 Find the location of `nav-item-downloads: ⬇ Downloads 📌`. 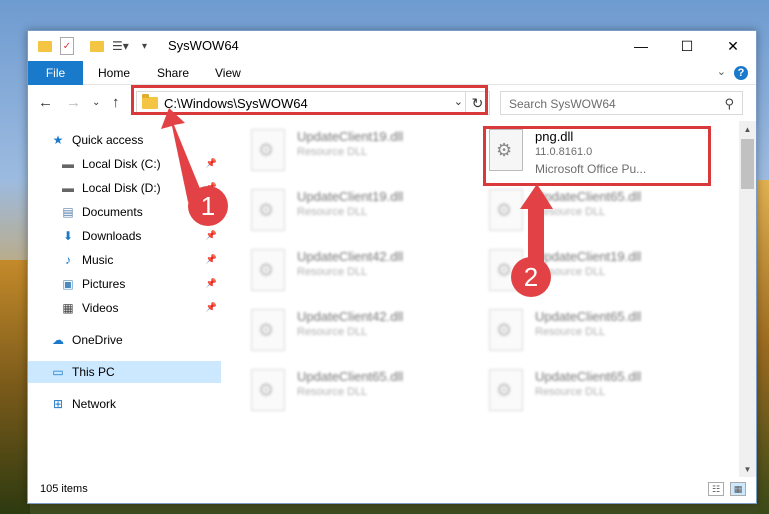

nav-item-downloads: ⬇ Downloads 📌 is located at coordinates (124, 236).